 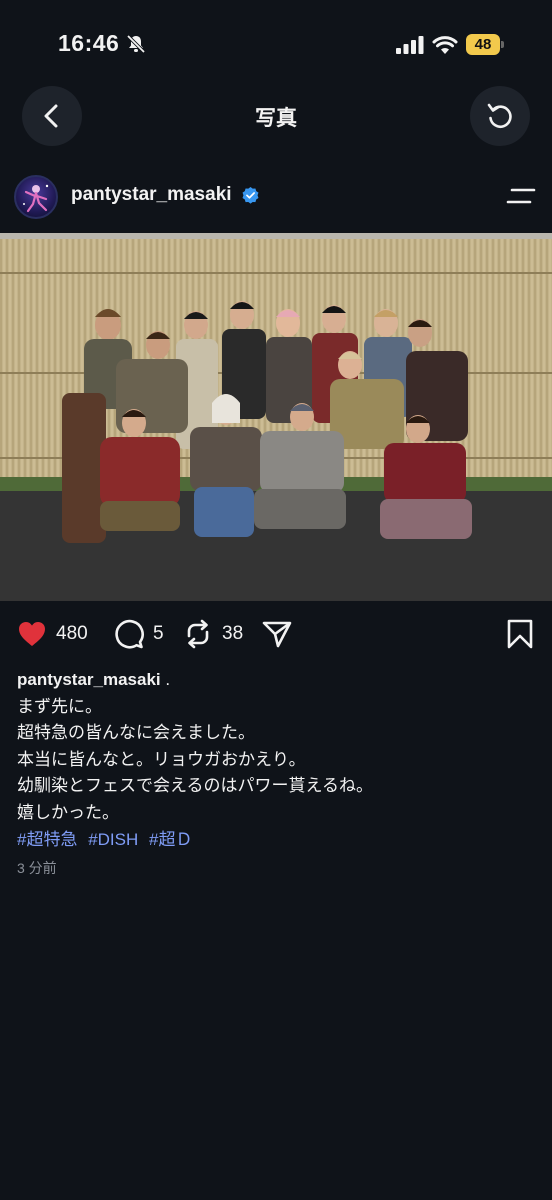 I want to click on avatar, so click(x=36, y=197).